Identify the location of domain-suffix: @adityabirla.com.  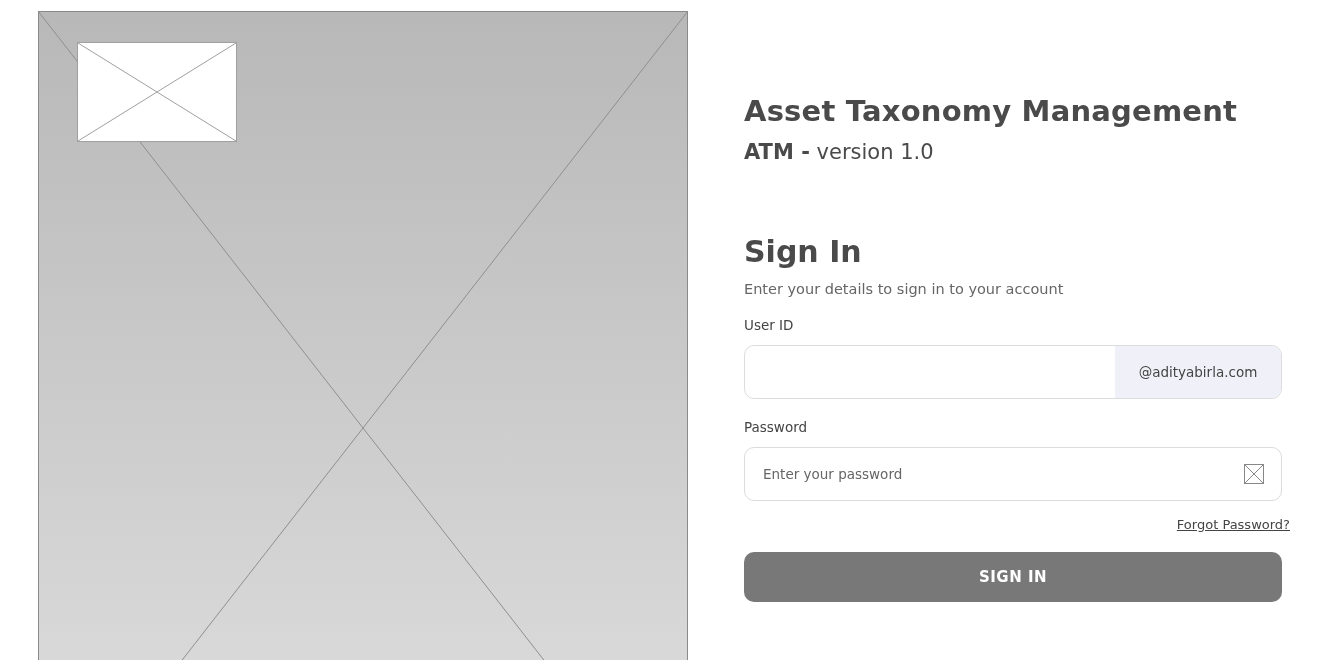
(1198, 372).